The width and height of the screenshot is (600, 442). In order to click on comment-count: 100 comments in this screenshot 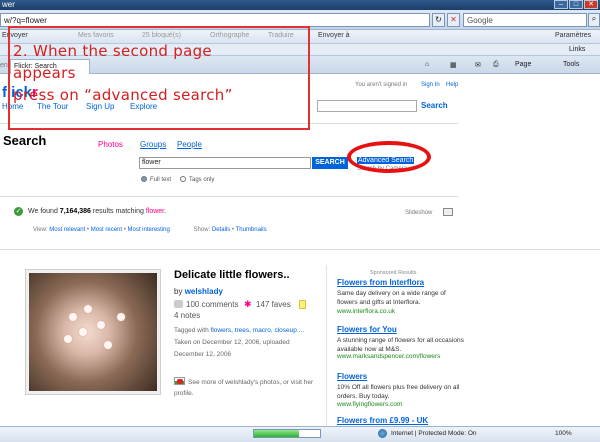, I will do `click(212, 304)`.